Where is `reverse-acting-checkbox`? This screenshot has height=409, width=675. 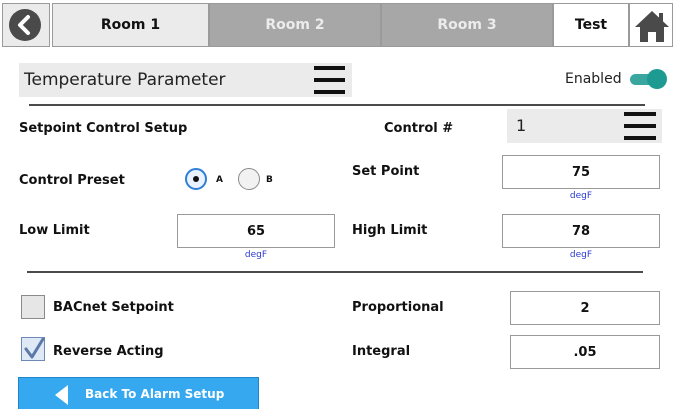
reverse-acting-checkbox is located at coordinates (33, 349).